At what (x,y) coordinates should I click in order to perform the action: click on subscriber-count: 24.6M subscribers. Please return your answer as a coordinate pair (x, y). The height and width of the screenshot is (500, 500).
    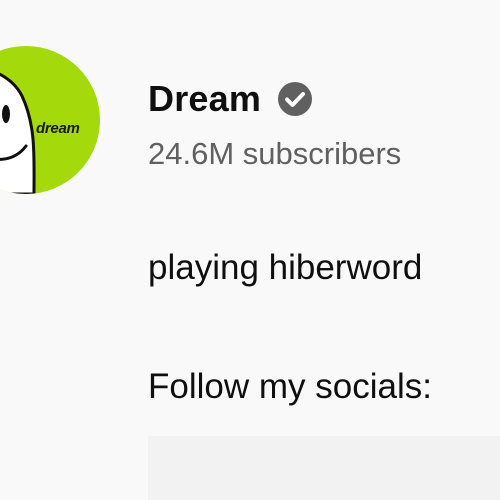
    Looking at the image, I should click on (275, 153).